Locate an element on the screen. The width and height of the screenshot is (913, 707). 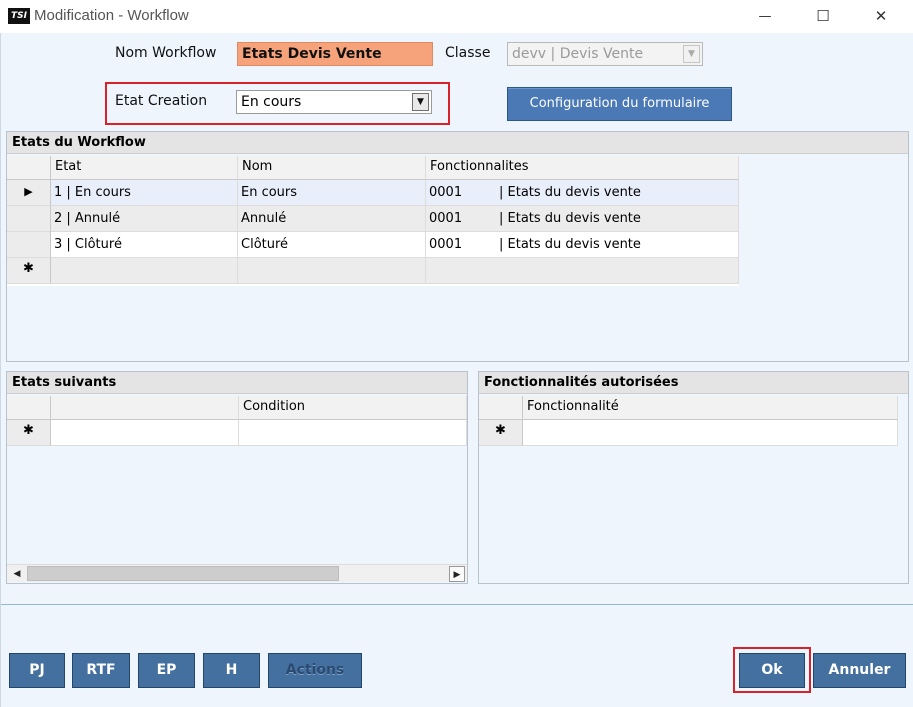
etats-suivants-grid: Condition ✱ is located at coordinates (237, 421).